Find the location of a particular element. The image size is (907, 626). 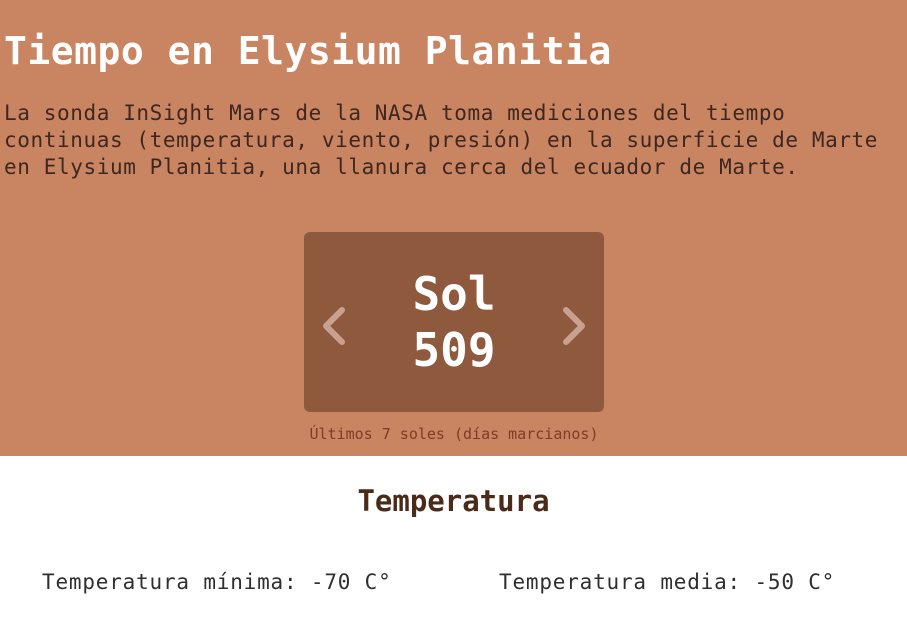

next-sol-button is located at coordinates (574, 326).